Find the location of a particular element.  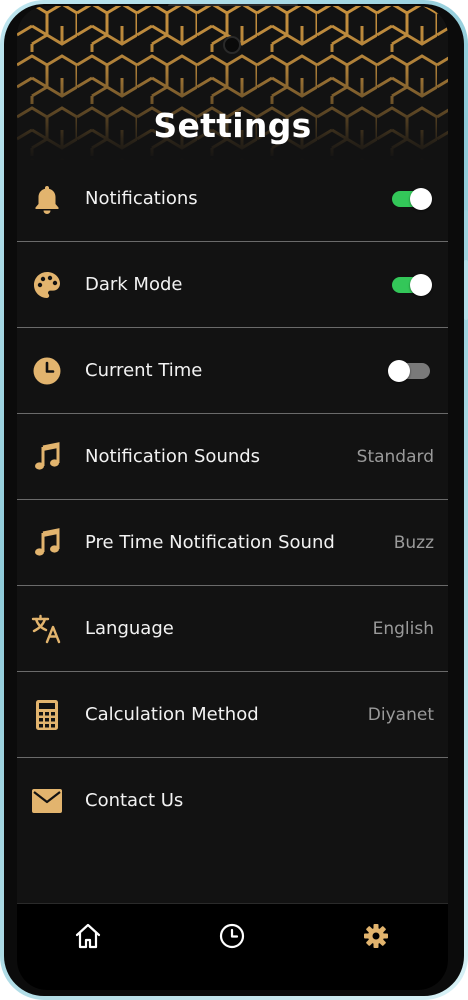

setting-dark-mode: Dark Mode is located at coordinates (232, 285).